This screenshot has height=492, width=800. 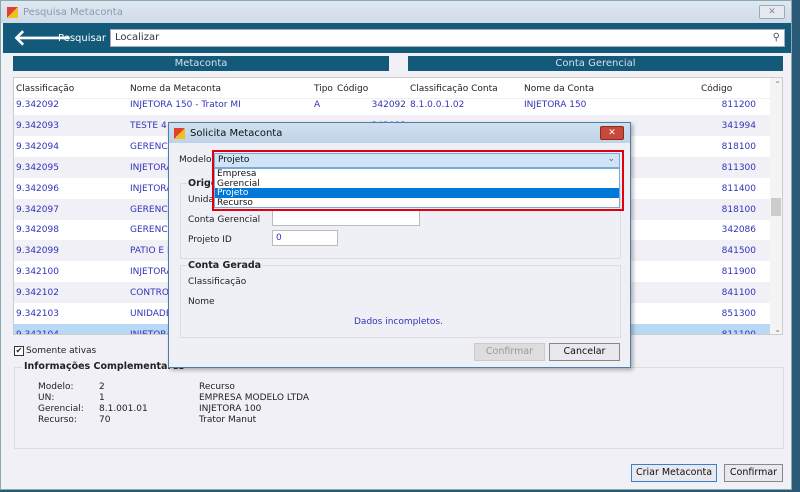 What do you see at coordinates (105, 420) in the screenshot?
I see `info-value: 70` at bounding box center [105, 420].